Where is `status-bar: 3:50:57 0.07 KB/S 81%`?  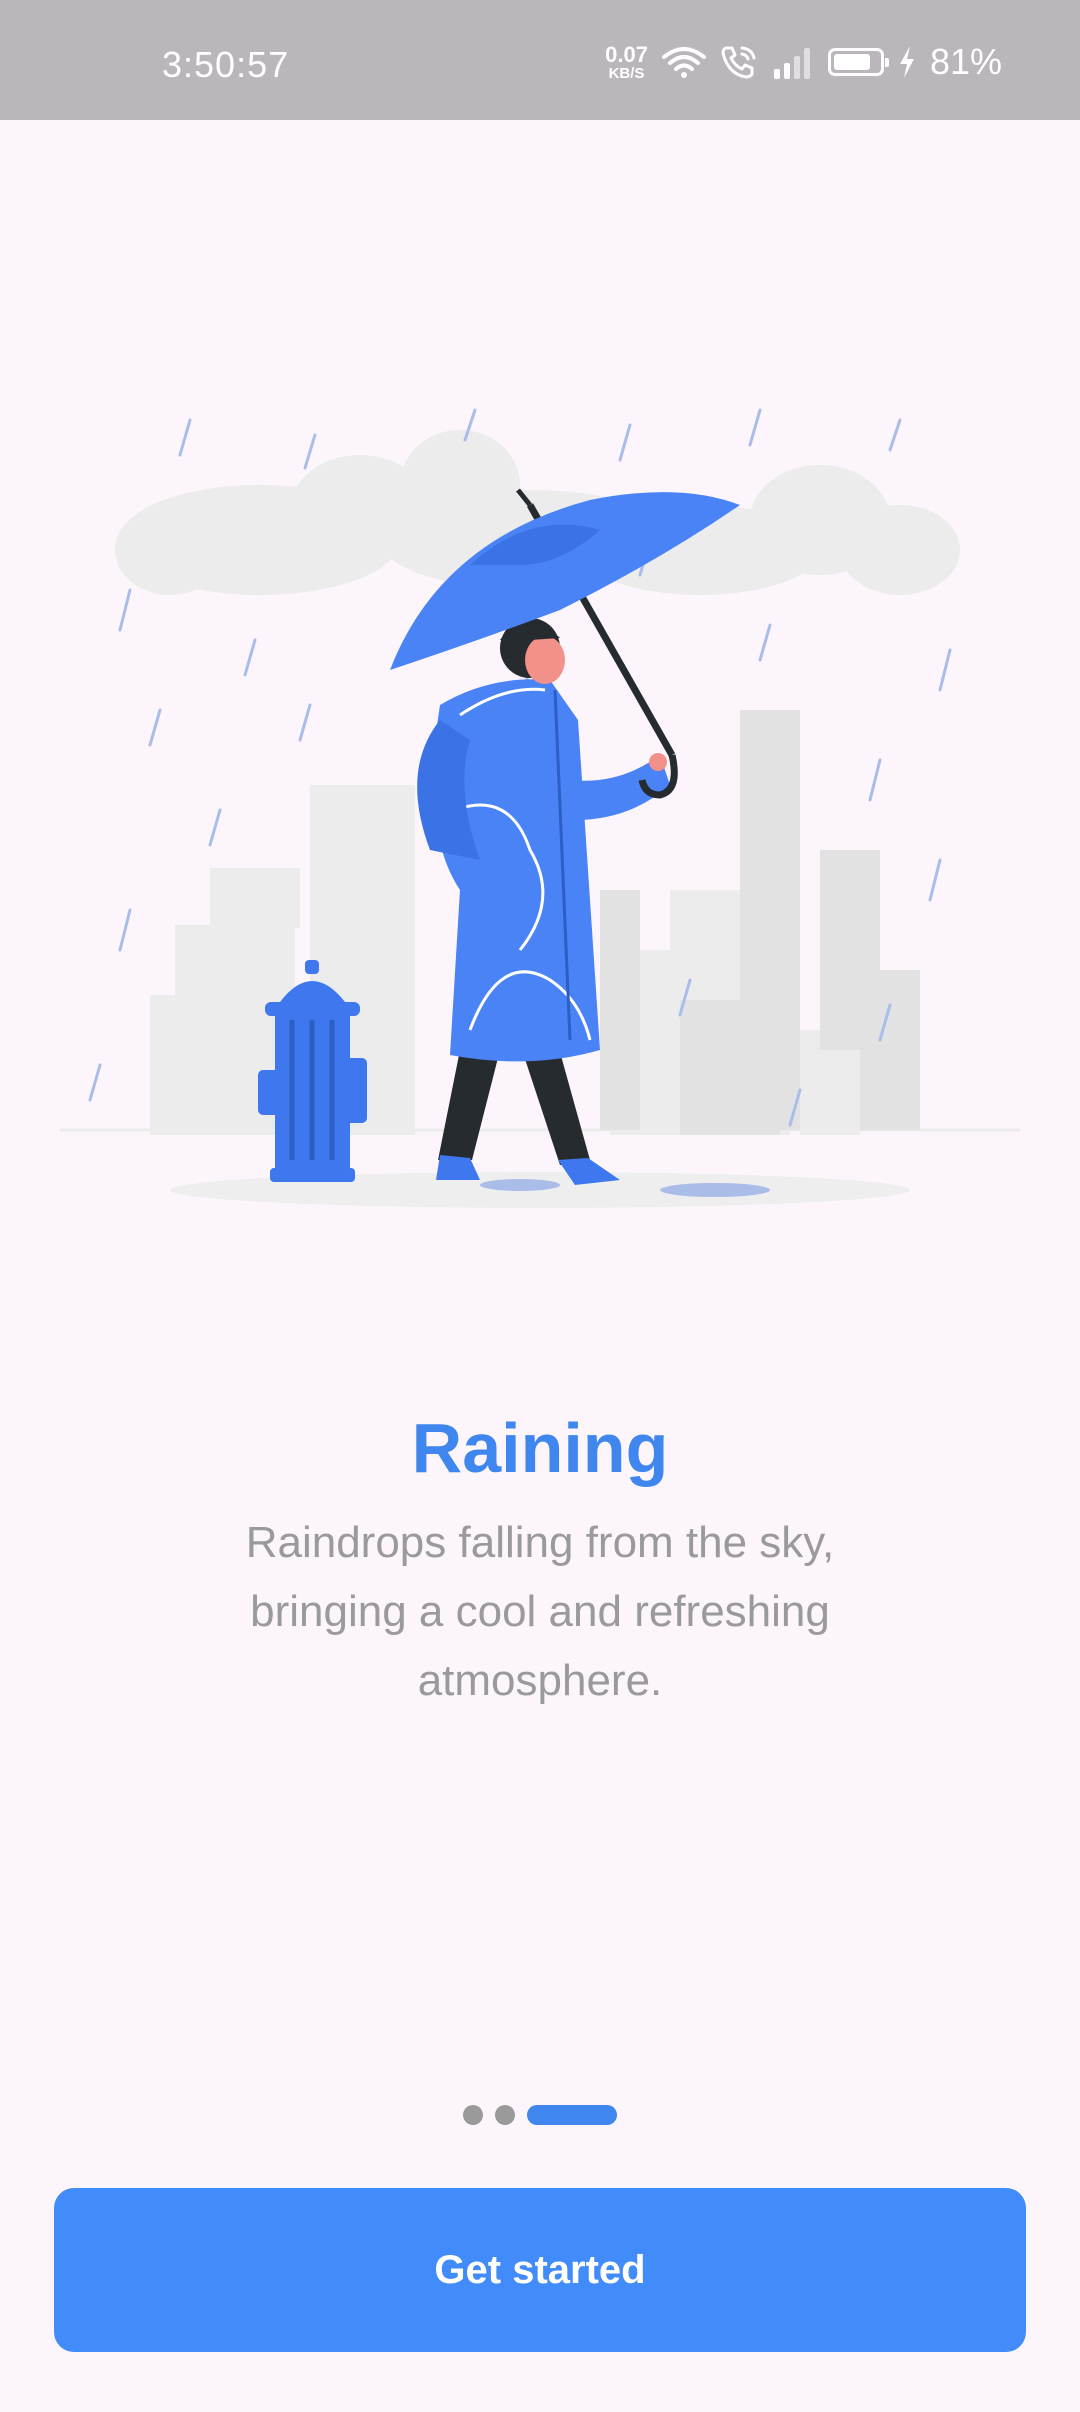 status-bar: 3:50:57 0.07 KB/S 81% is located at coordinates (540, 60).